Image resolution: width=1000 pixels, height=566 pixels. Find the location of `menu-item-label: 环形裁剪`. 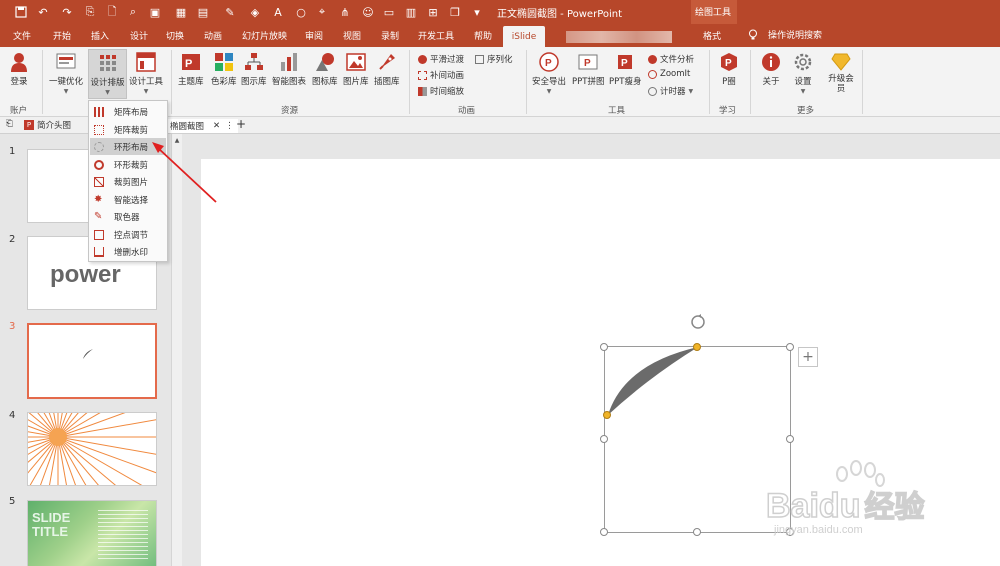

menu-item-label: 环形裁剪 is located at coordinates (131, 165).